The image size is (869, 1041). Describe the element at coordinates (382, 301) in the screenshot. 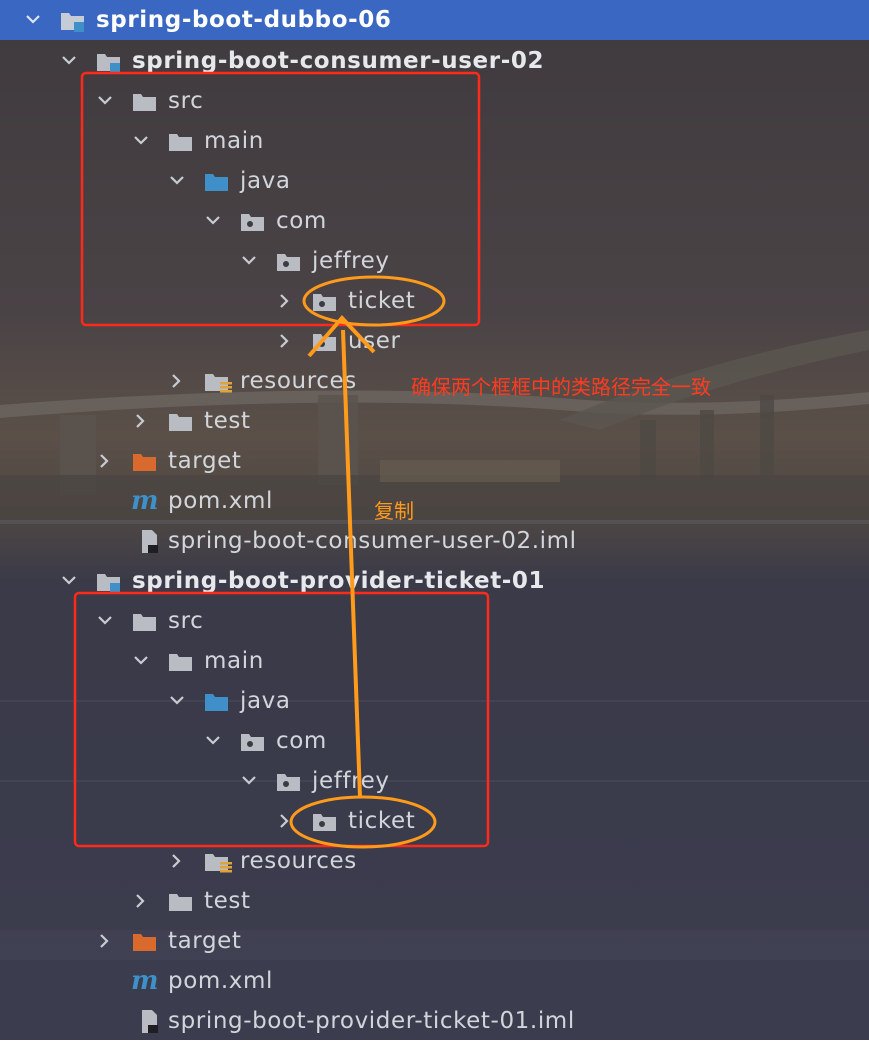

I see `consumer-ticket-label: ticket` at that location.